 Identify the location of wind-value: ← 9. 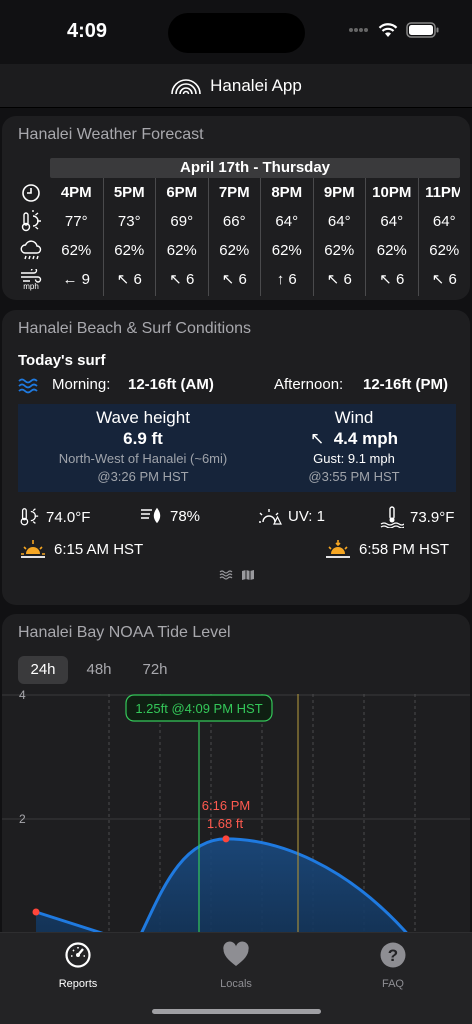
(76, 279).